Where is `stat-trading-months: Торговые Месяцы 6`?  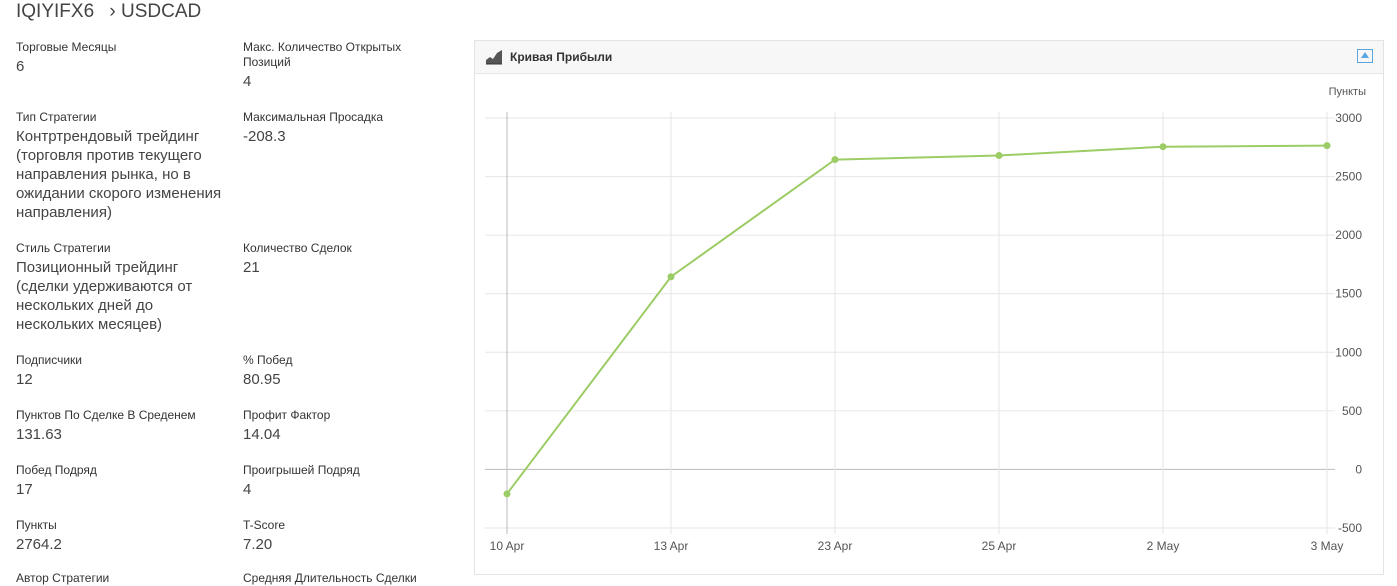
stat-trading-months: Торговые Месяцы 6 is located at coordinates (123, 58).